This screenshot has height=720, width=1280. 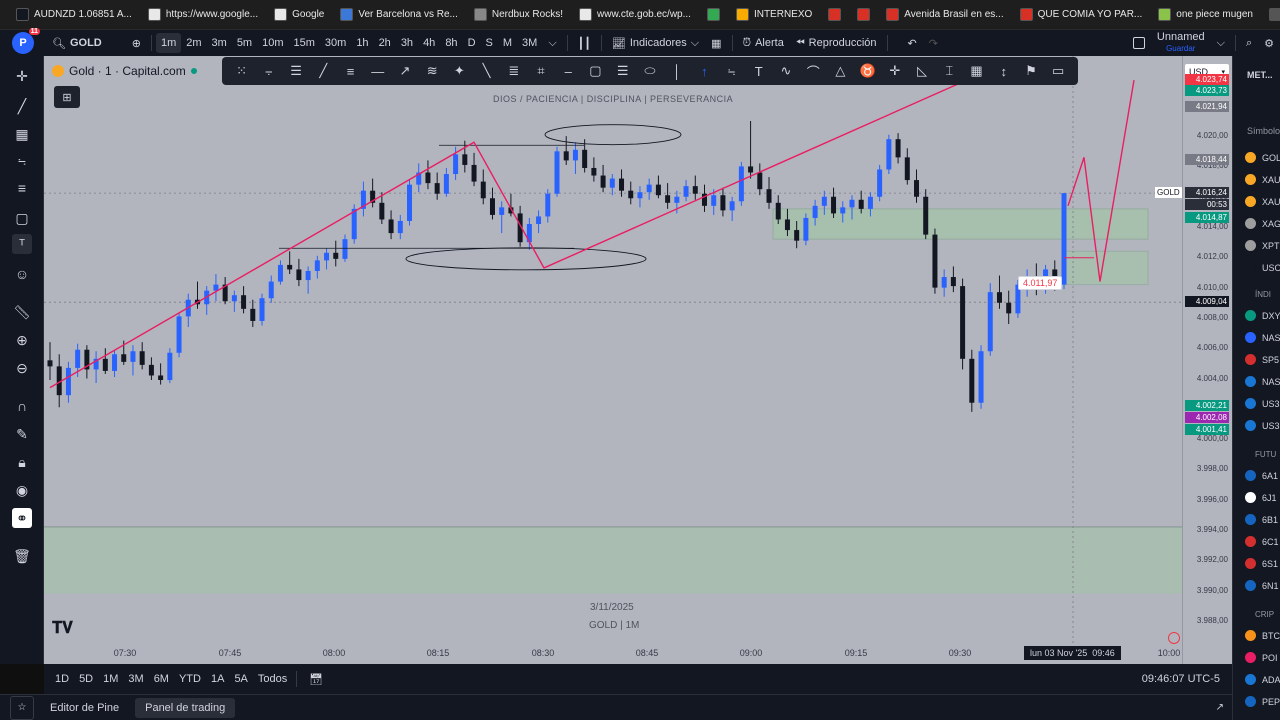 What do you see at coordinates (362, 43) in the screenshot?
I see `timeframe-1h: 1h` at bounding box center [362, 43].